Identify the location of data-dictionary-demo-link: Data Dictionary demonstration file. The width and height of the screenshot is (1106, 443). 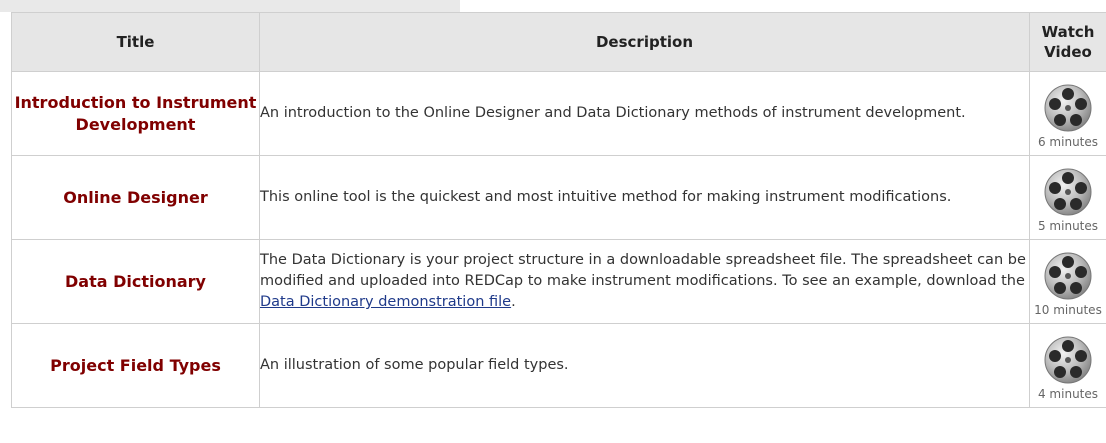
(385, 302).